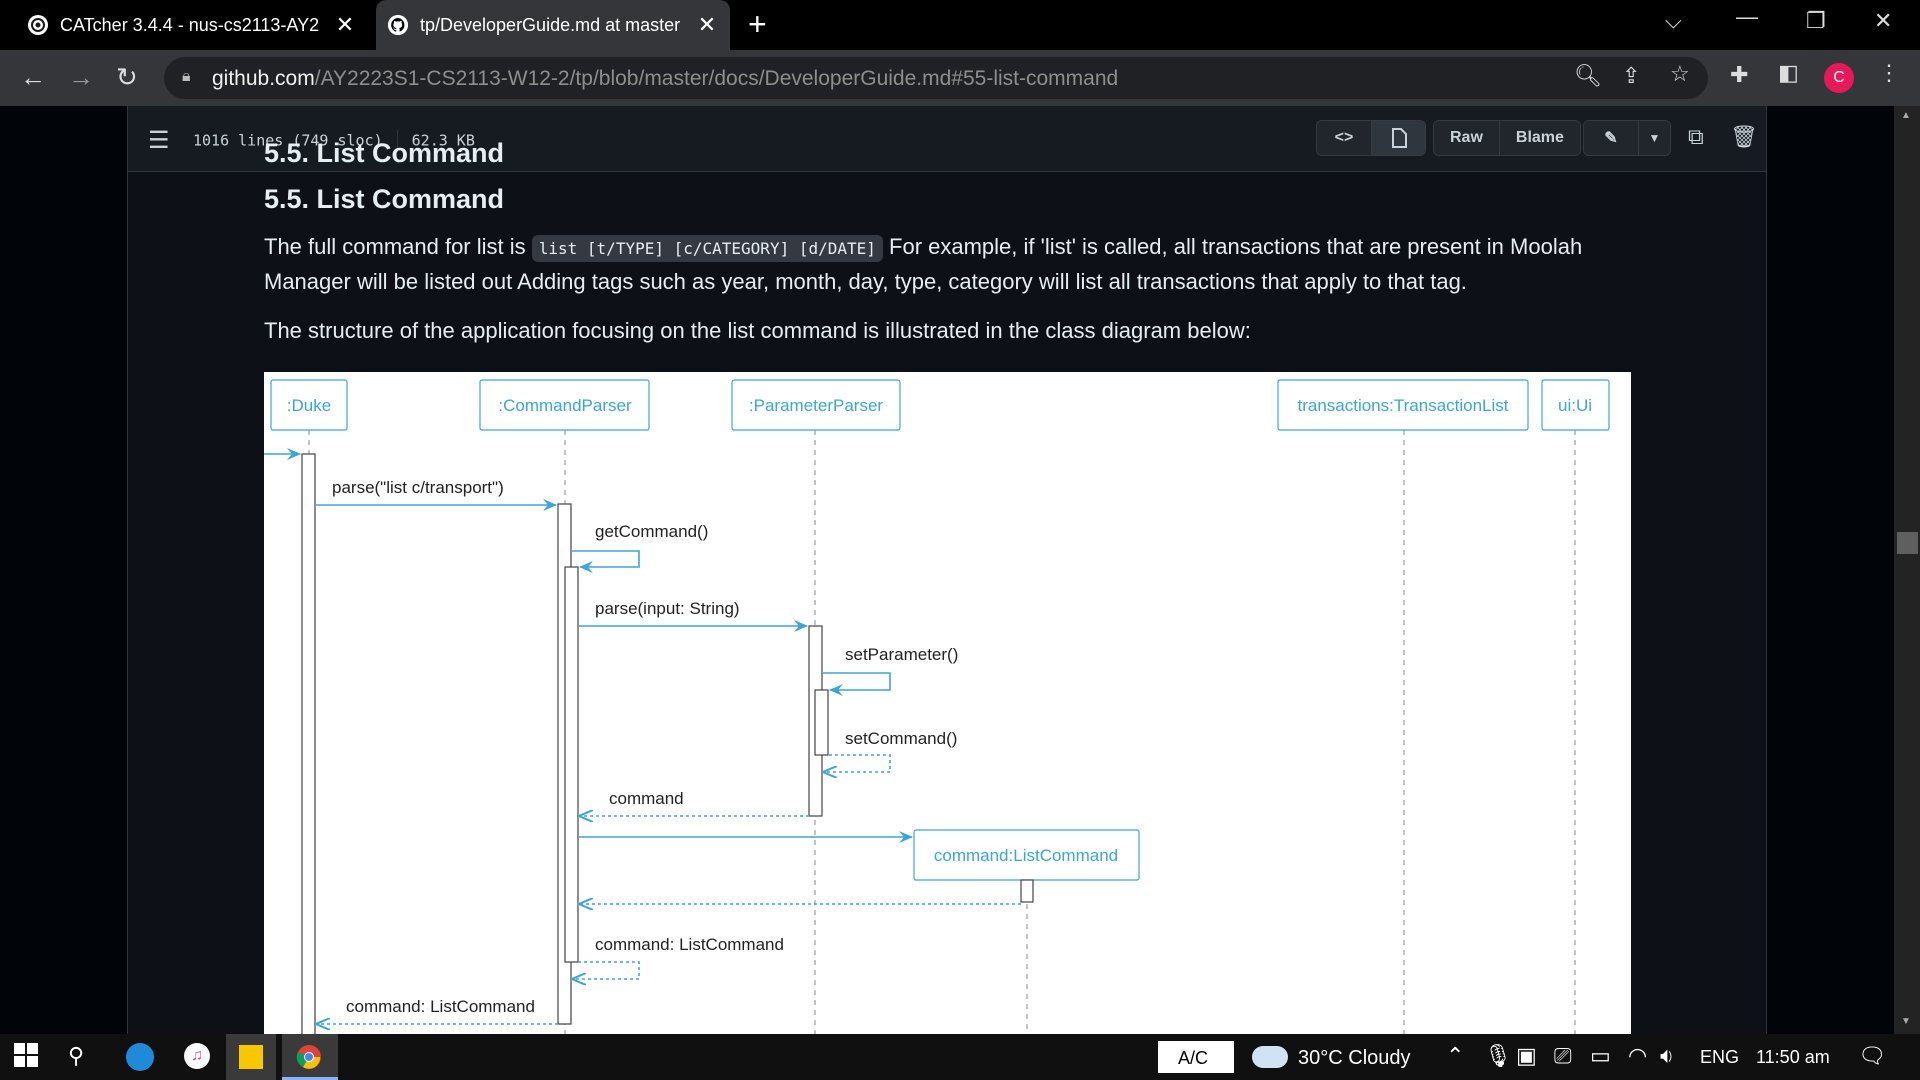  Describe the element at coordinates (1872, 1056) in the screenshot. I see `notification-icon: 🗨︎` at that location.